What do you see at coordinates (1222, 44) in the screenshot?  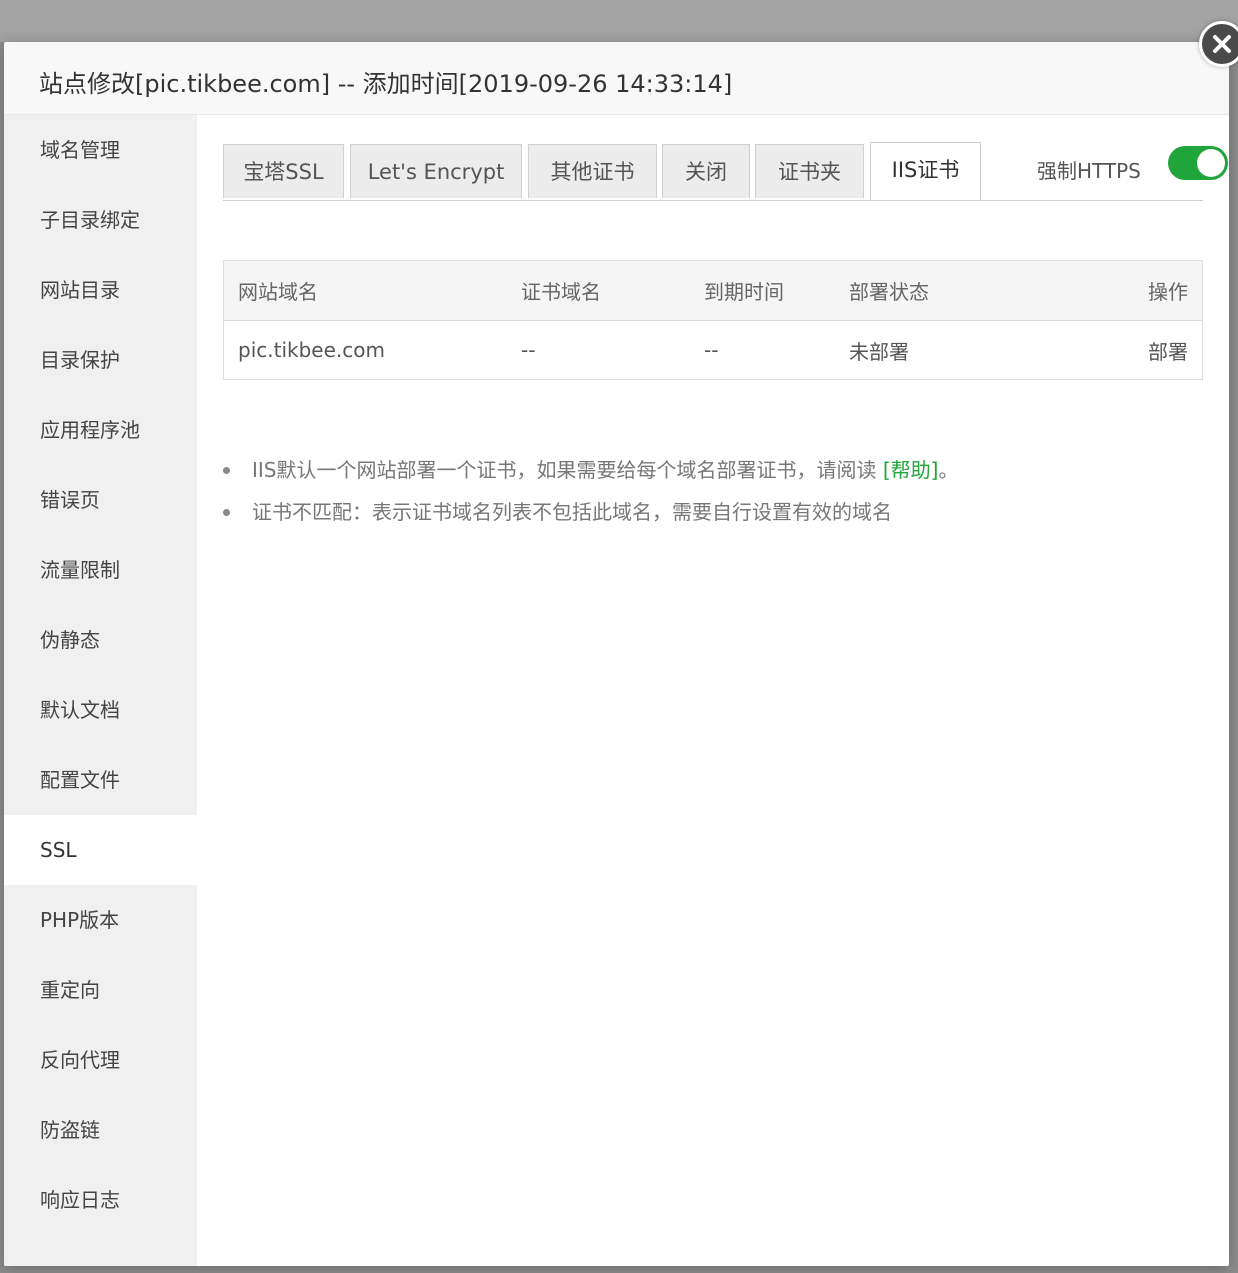 I see `close-icon` at bounding box center [1222, 44].